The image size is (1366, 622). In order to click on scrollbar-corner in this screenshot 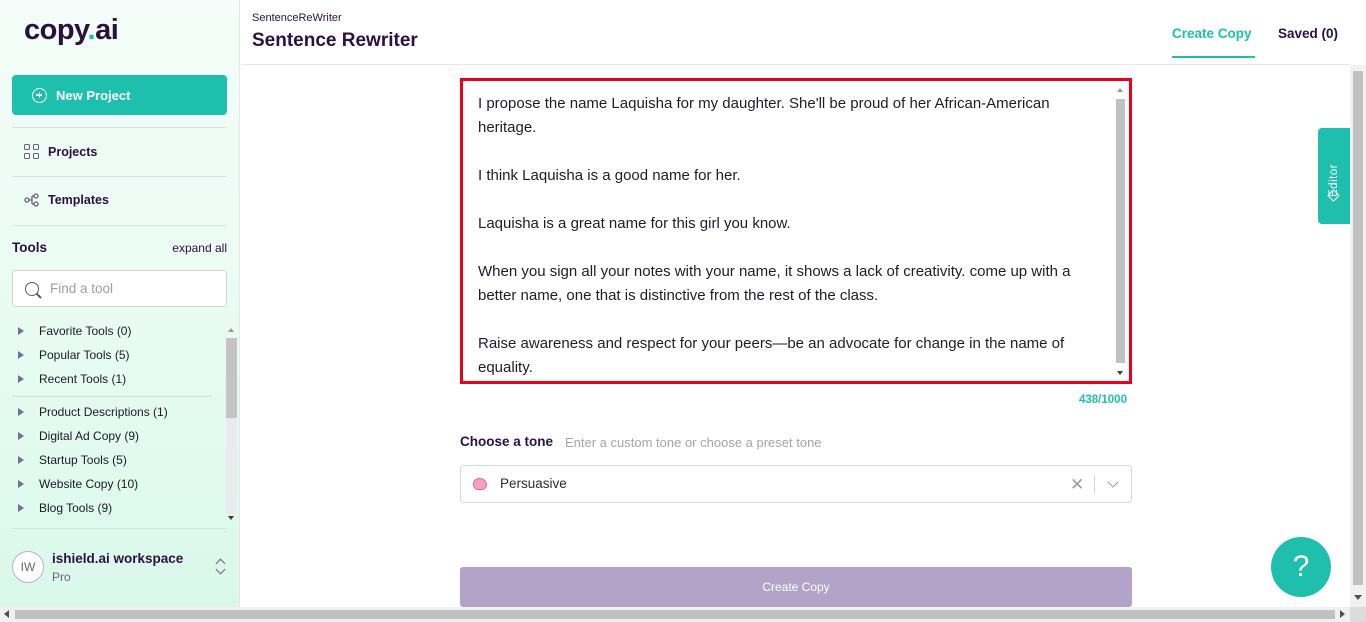, I will do `click(1358, 614)`.